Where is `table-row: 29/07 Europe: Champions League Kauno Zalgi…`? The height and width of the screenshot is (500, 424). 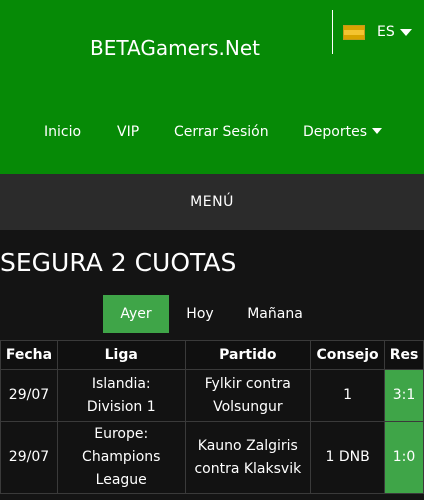
table-row: 29/07 Europe: Champions League Kauno Zalgi… is located at coordinates (212, 457).